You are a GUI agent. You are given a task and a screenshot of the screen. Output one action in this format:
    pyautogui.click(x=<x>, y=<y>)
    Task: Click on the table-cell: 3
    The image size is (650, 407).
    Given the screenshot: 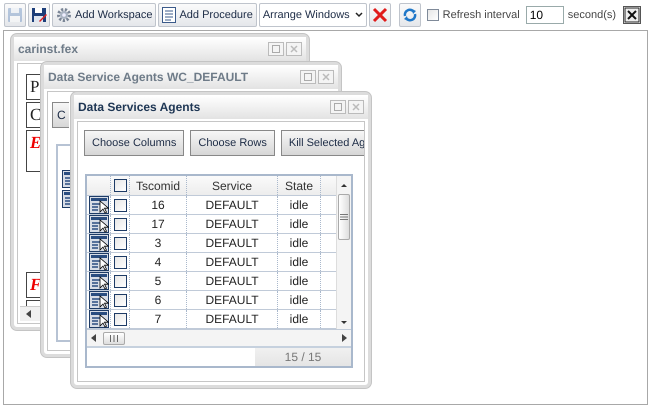 What is the action you would take?
    pyautogui.click(x=158, y=243)
    